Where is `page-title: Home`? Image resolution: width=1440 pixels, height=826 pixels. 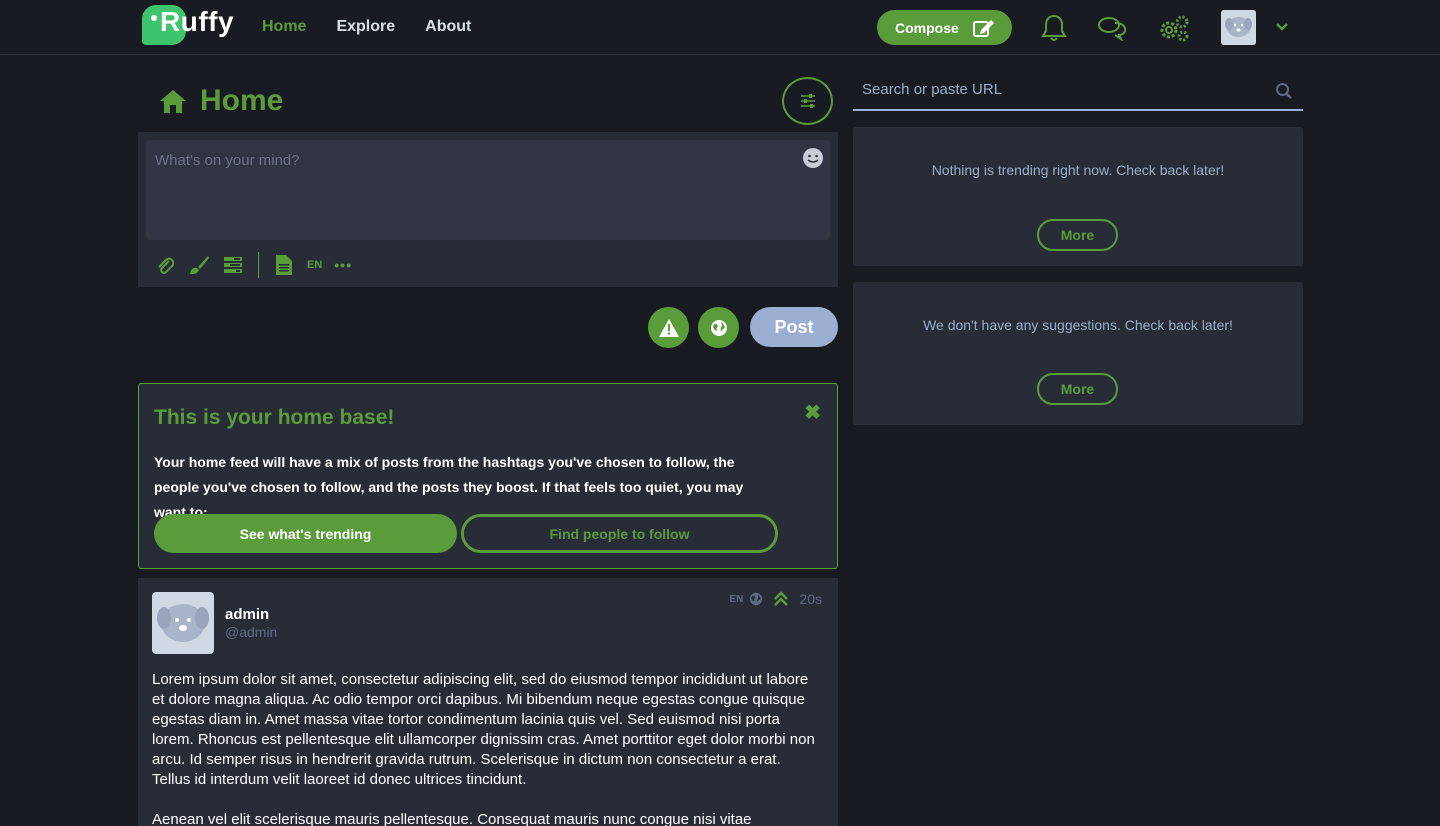 page-title: Home is located at coordinates (242, 100).